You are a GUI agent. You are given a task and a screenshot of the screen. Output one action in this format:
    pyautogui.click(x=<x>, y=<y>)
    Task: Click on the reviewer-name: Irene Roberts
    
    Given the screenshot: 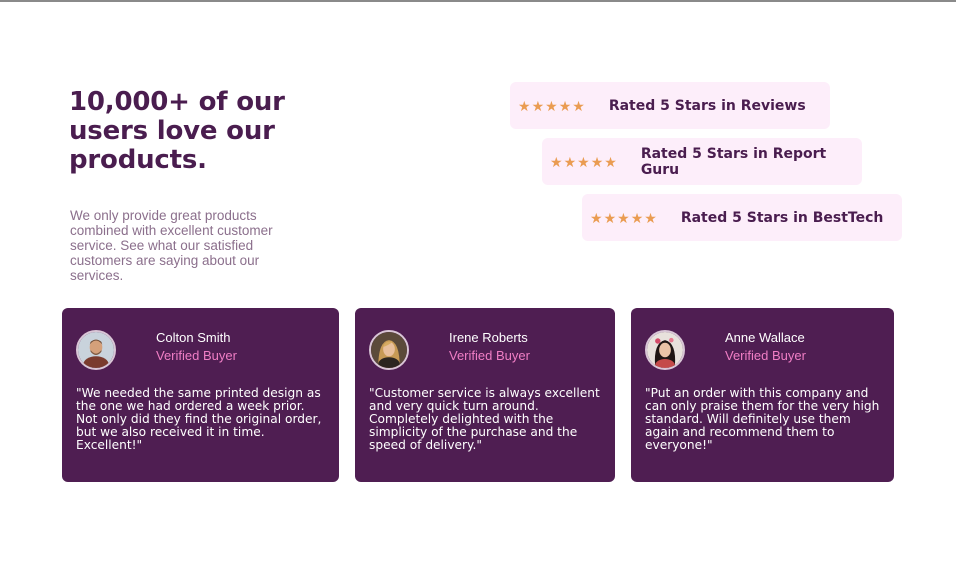 What is the action you would take?
    pyautogui.click(x=488, y=337)
    